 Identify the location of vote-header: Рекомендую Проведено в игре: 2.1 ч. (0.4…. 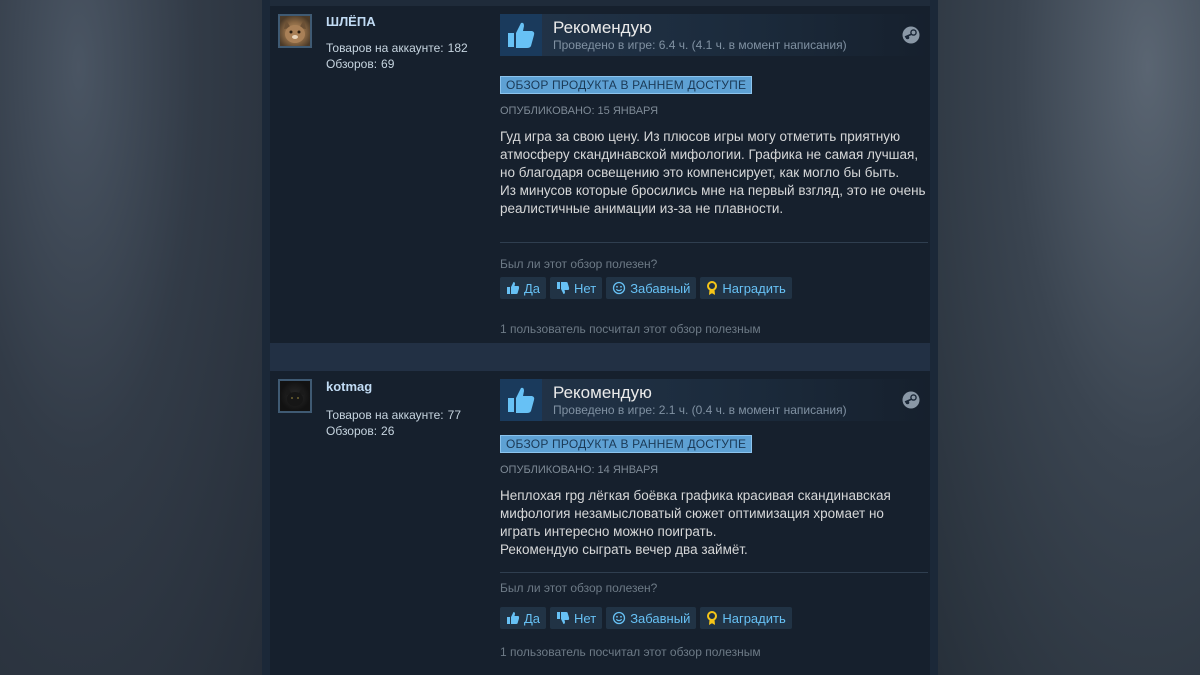
(714, 400).